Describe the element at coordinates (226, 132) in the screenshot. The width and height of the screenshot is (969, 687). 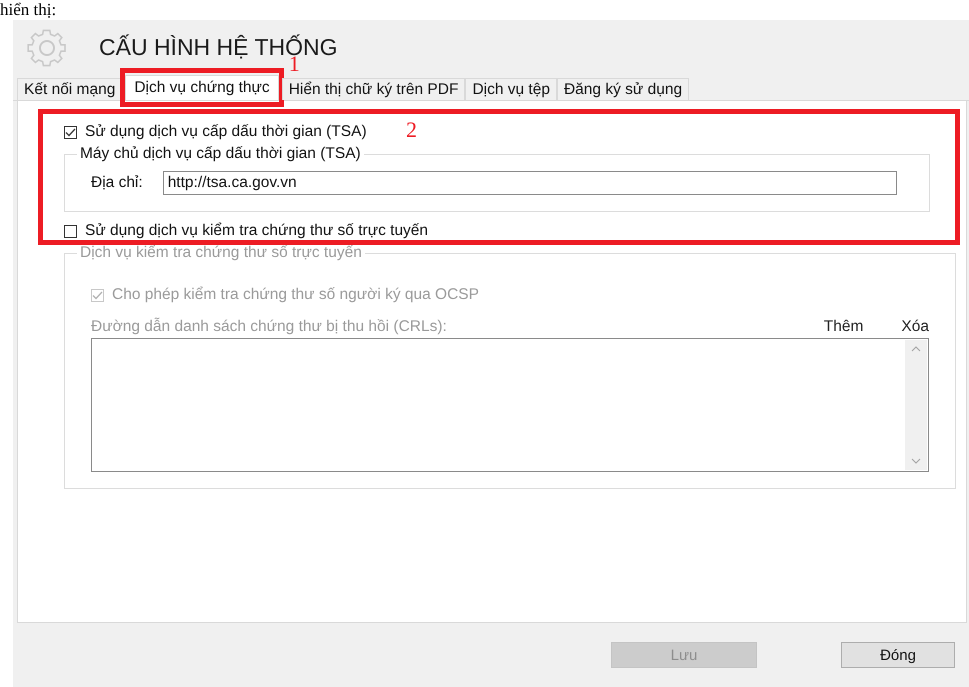
I see `checkbox-label: Sử dụng dịch vụ cấp dấu thời gian (TSA)` at that location.